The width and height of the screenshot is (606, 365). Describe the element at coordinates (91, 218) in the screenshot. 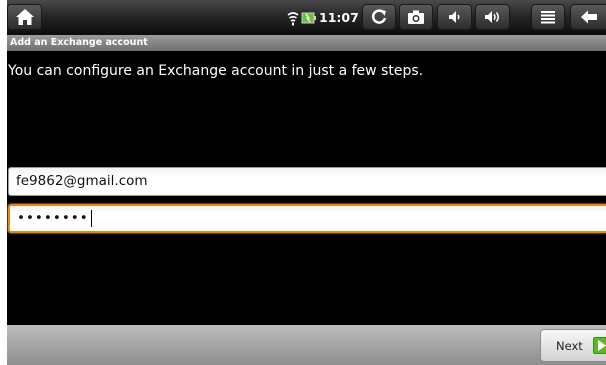

I see `text-caret` at that location.